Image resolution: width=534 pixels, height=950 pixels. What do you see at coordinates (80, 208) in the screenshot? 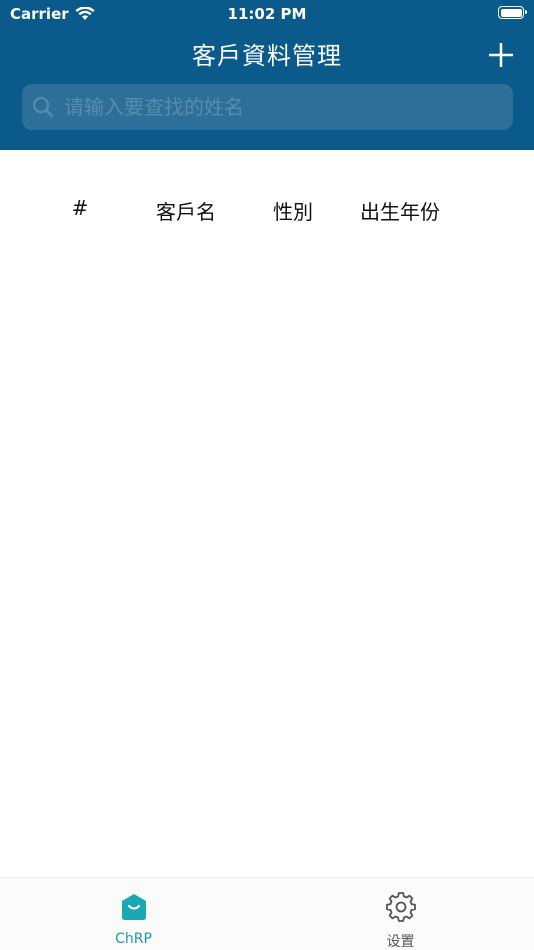
I see `column-header-index: #` at bounding box center [80, 208].